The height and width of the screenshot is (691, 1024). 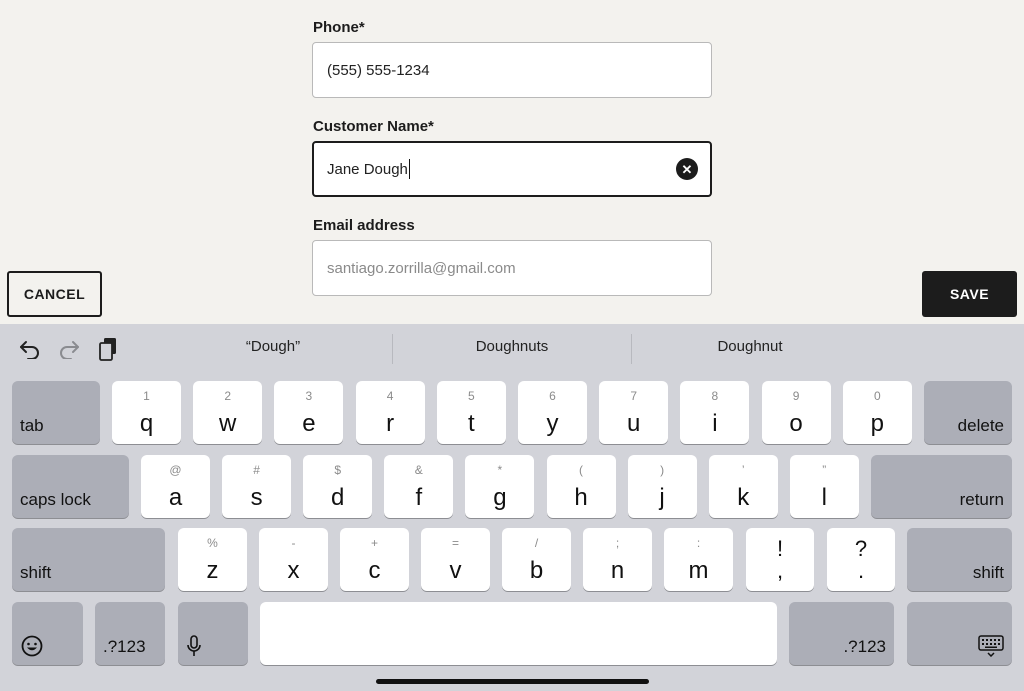 What do you see at coordinates (581, 486) in the screenshot?
I see `key-h: (h` at bounding box center [581, 486].